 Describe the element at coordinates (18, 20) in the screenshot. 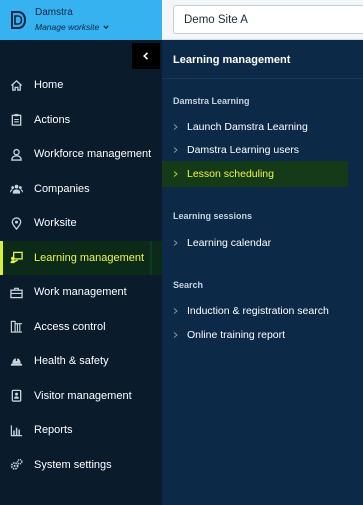

I see `damstra-logo-icon` at that location.